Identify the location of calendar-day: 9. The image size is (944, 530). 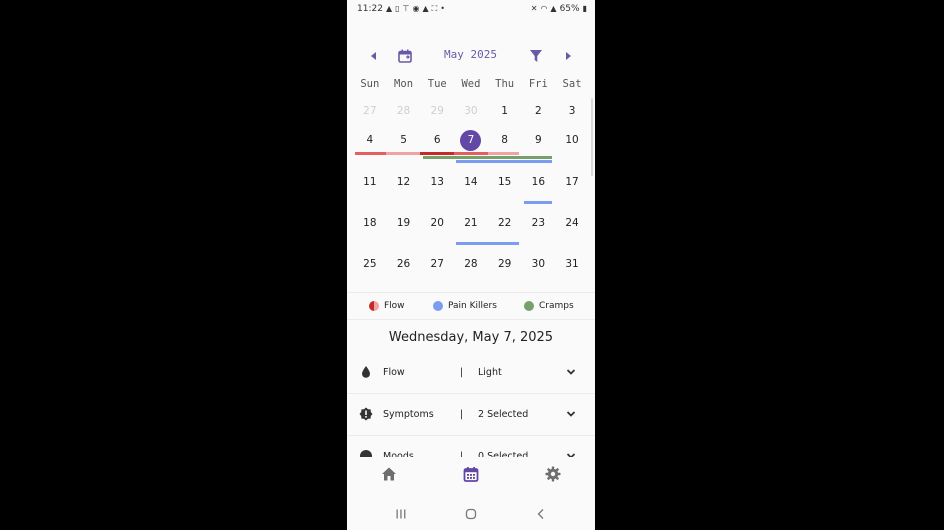
(539, 140).